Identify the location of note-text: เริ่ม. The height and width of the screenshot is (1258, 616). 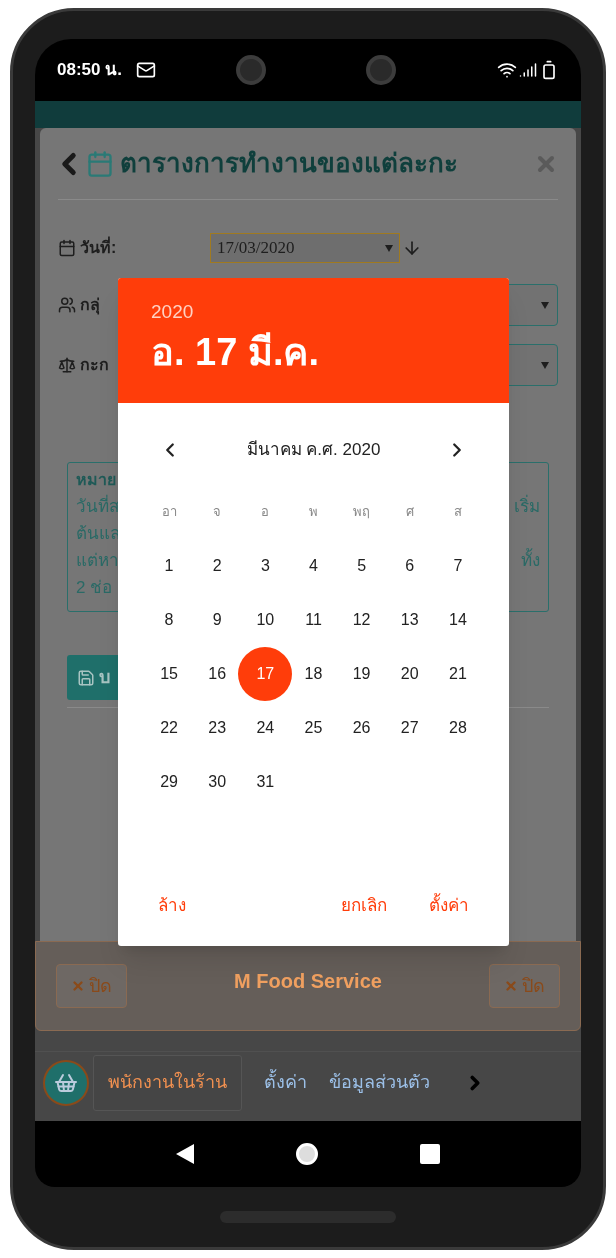
(527, 506).